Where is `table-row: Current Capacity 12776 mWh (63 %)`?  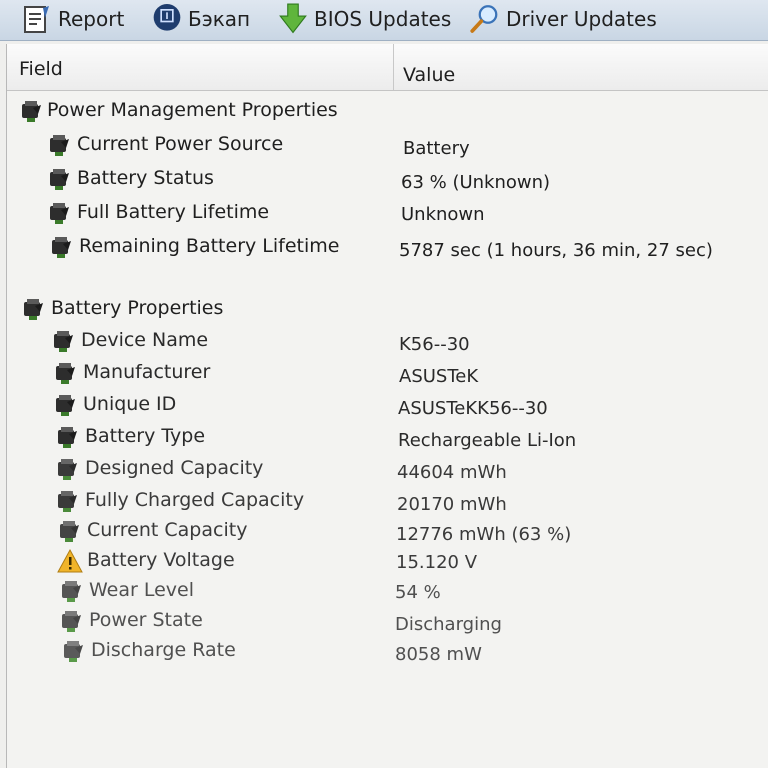 table-row: Current Capacity 12776 mWh (63 %) is located at coordinates (387, 531).